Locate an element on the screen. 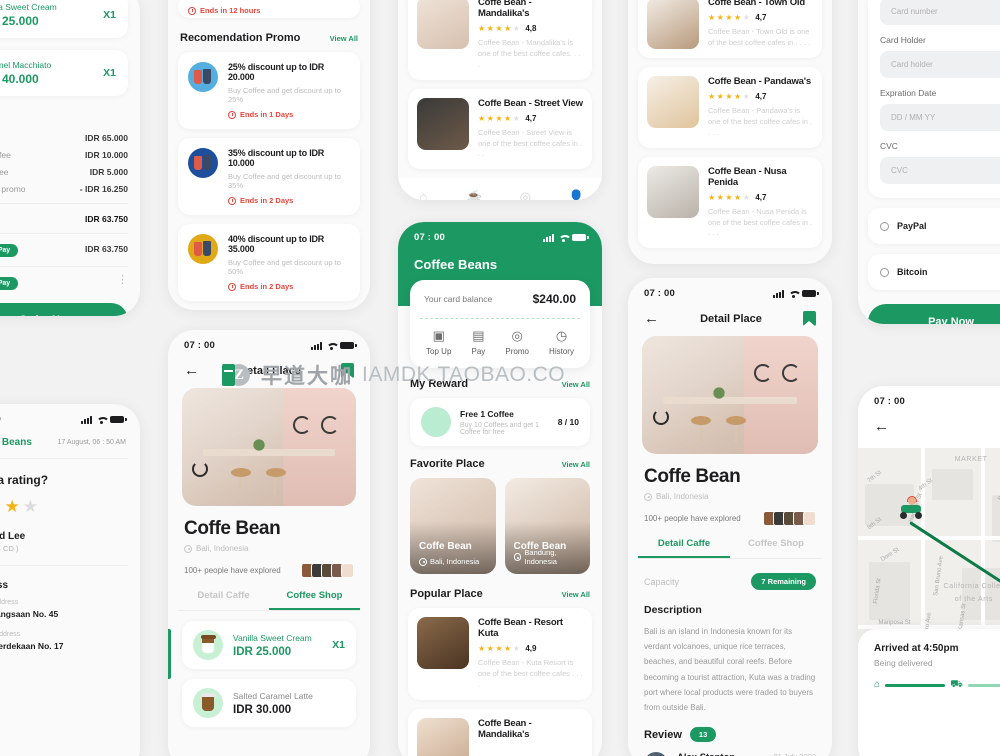 The image size is (1000, 756). promo-subtitle: Buy Coffee and get discount up to 35% is located at coordinates (284, 181).